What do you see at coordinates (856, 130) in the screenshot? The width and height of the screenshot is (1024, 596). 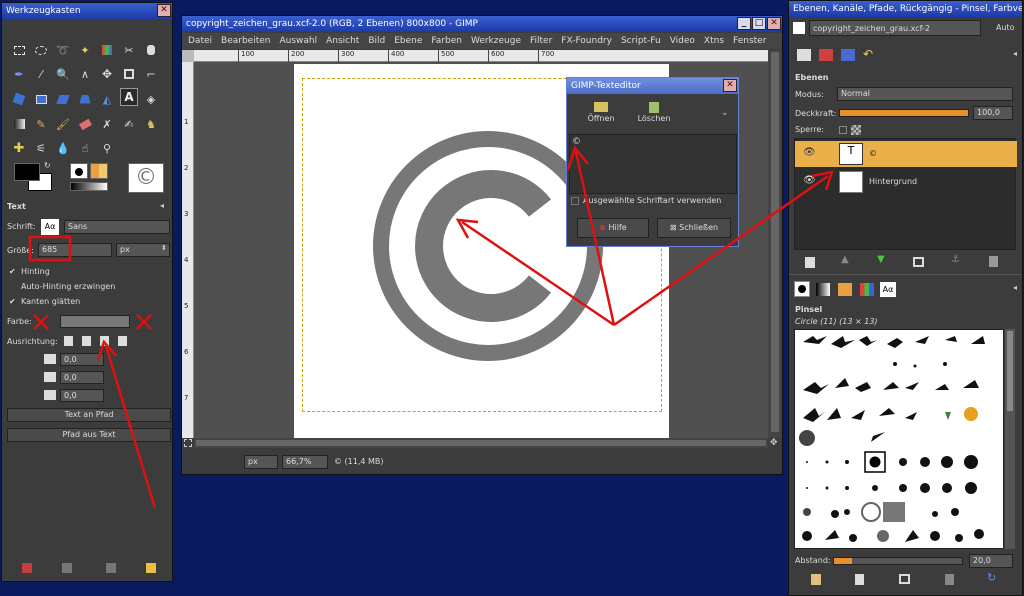 I see `lock-alpha-icon` at bounding box center [856, 130].